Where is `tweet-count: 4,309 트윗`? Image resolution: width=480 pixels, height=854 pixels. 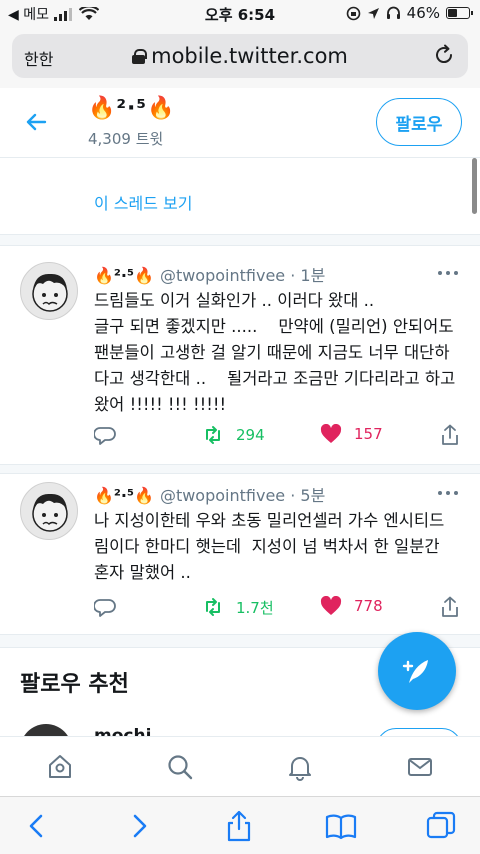
tweet-count: 4,309 트윗 is located at coordinates (126, 139).